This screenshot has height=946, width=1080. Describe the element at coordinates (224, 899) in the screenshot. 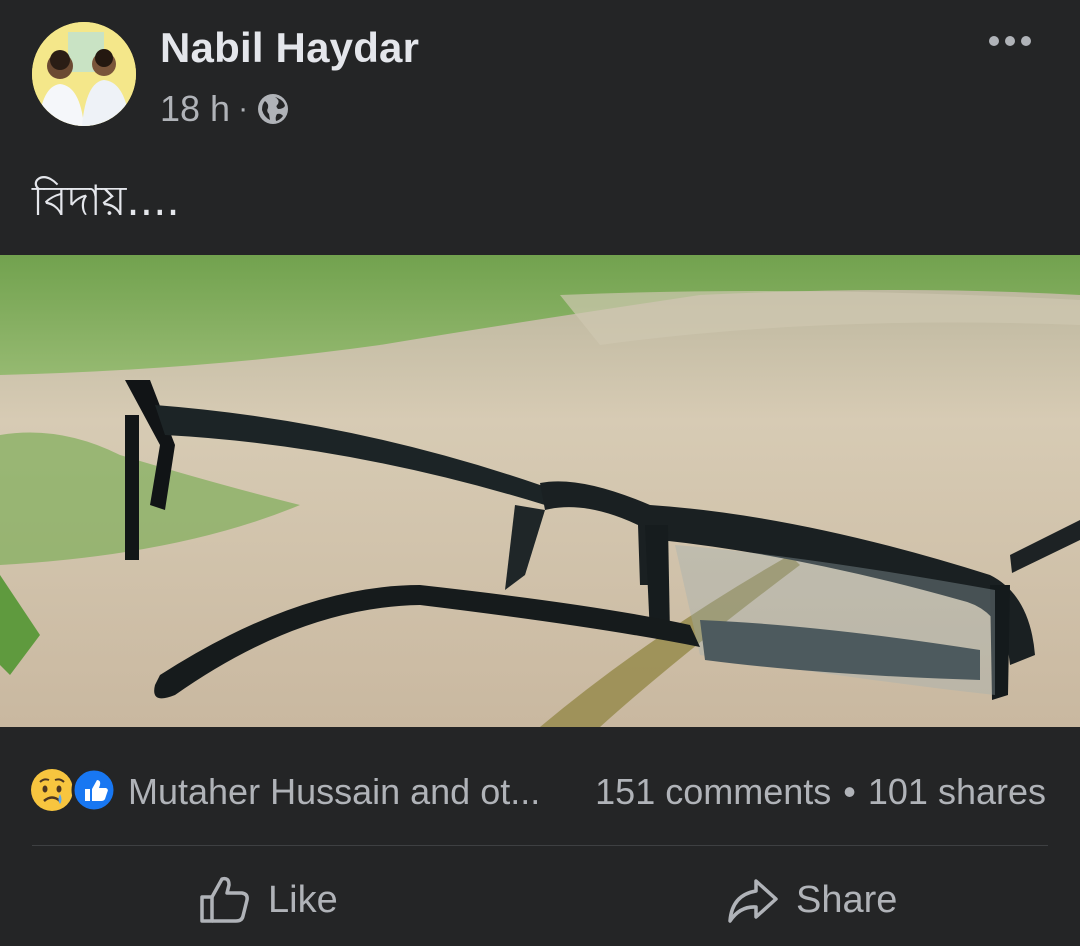

I see `like-icon` at that location.